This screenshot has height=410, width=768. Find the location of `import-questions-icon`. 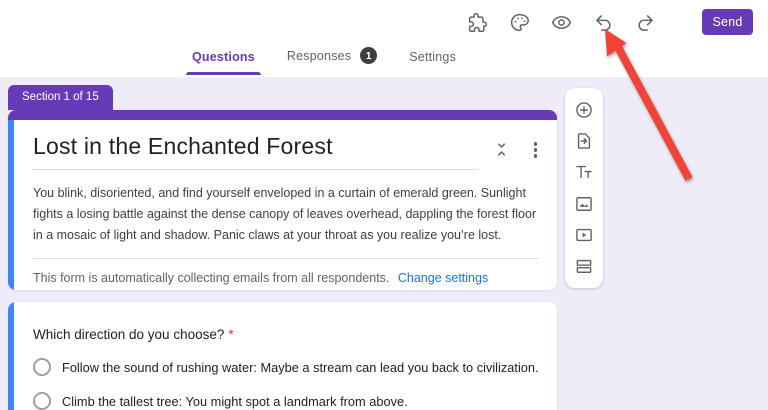

import-questions-icon is located at coordinates (584, 141).